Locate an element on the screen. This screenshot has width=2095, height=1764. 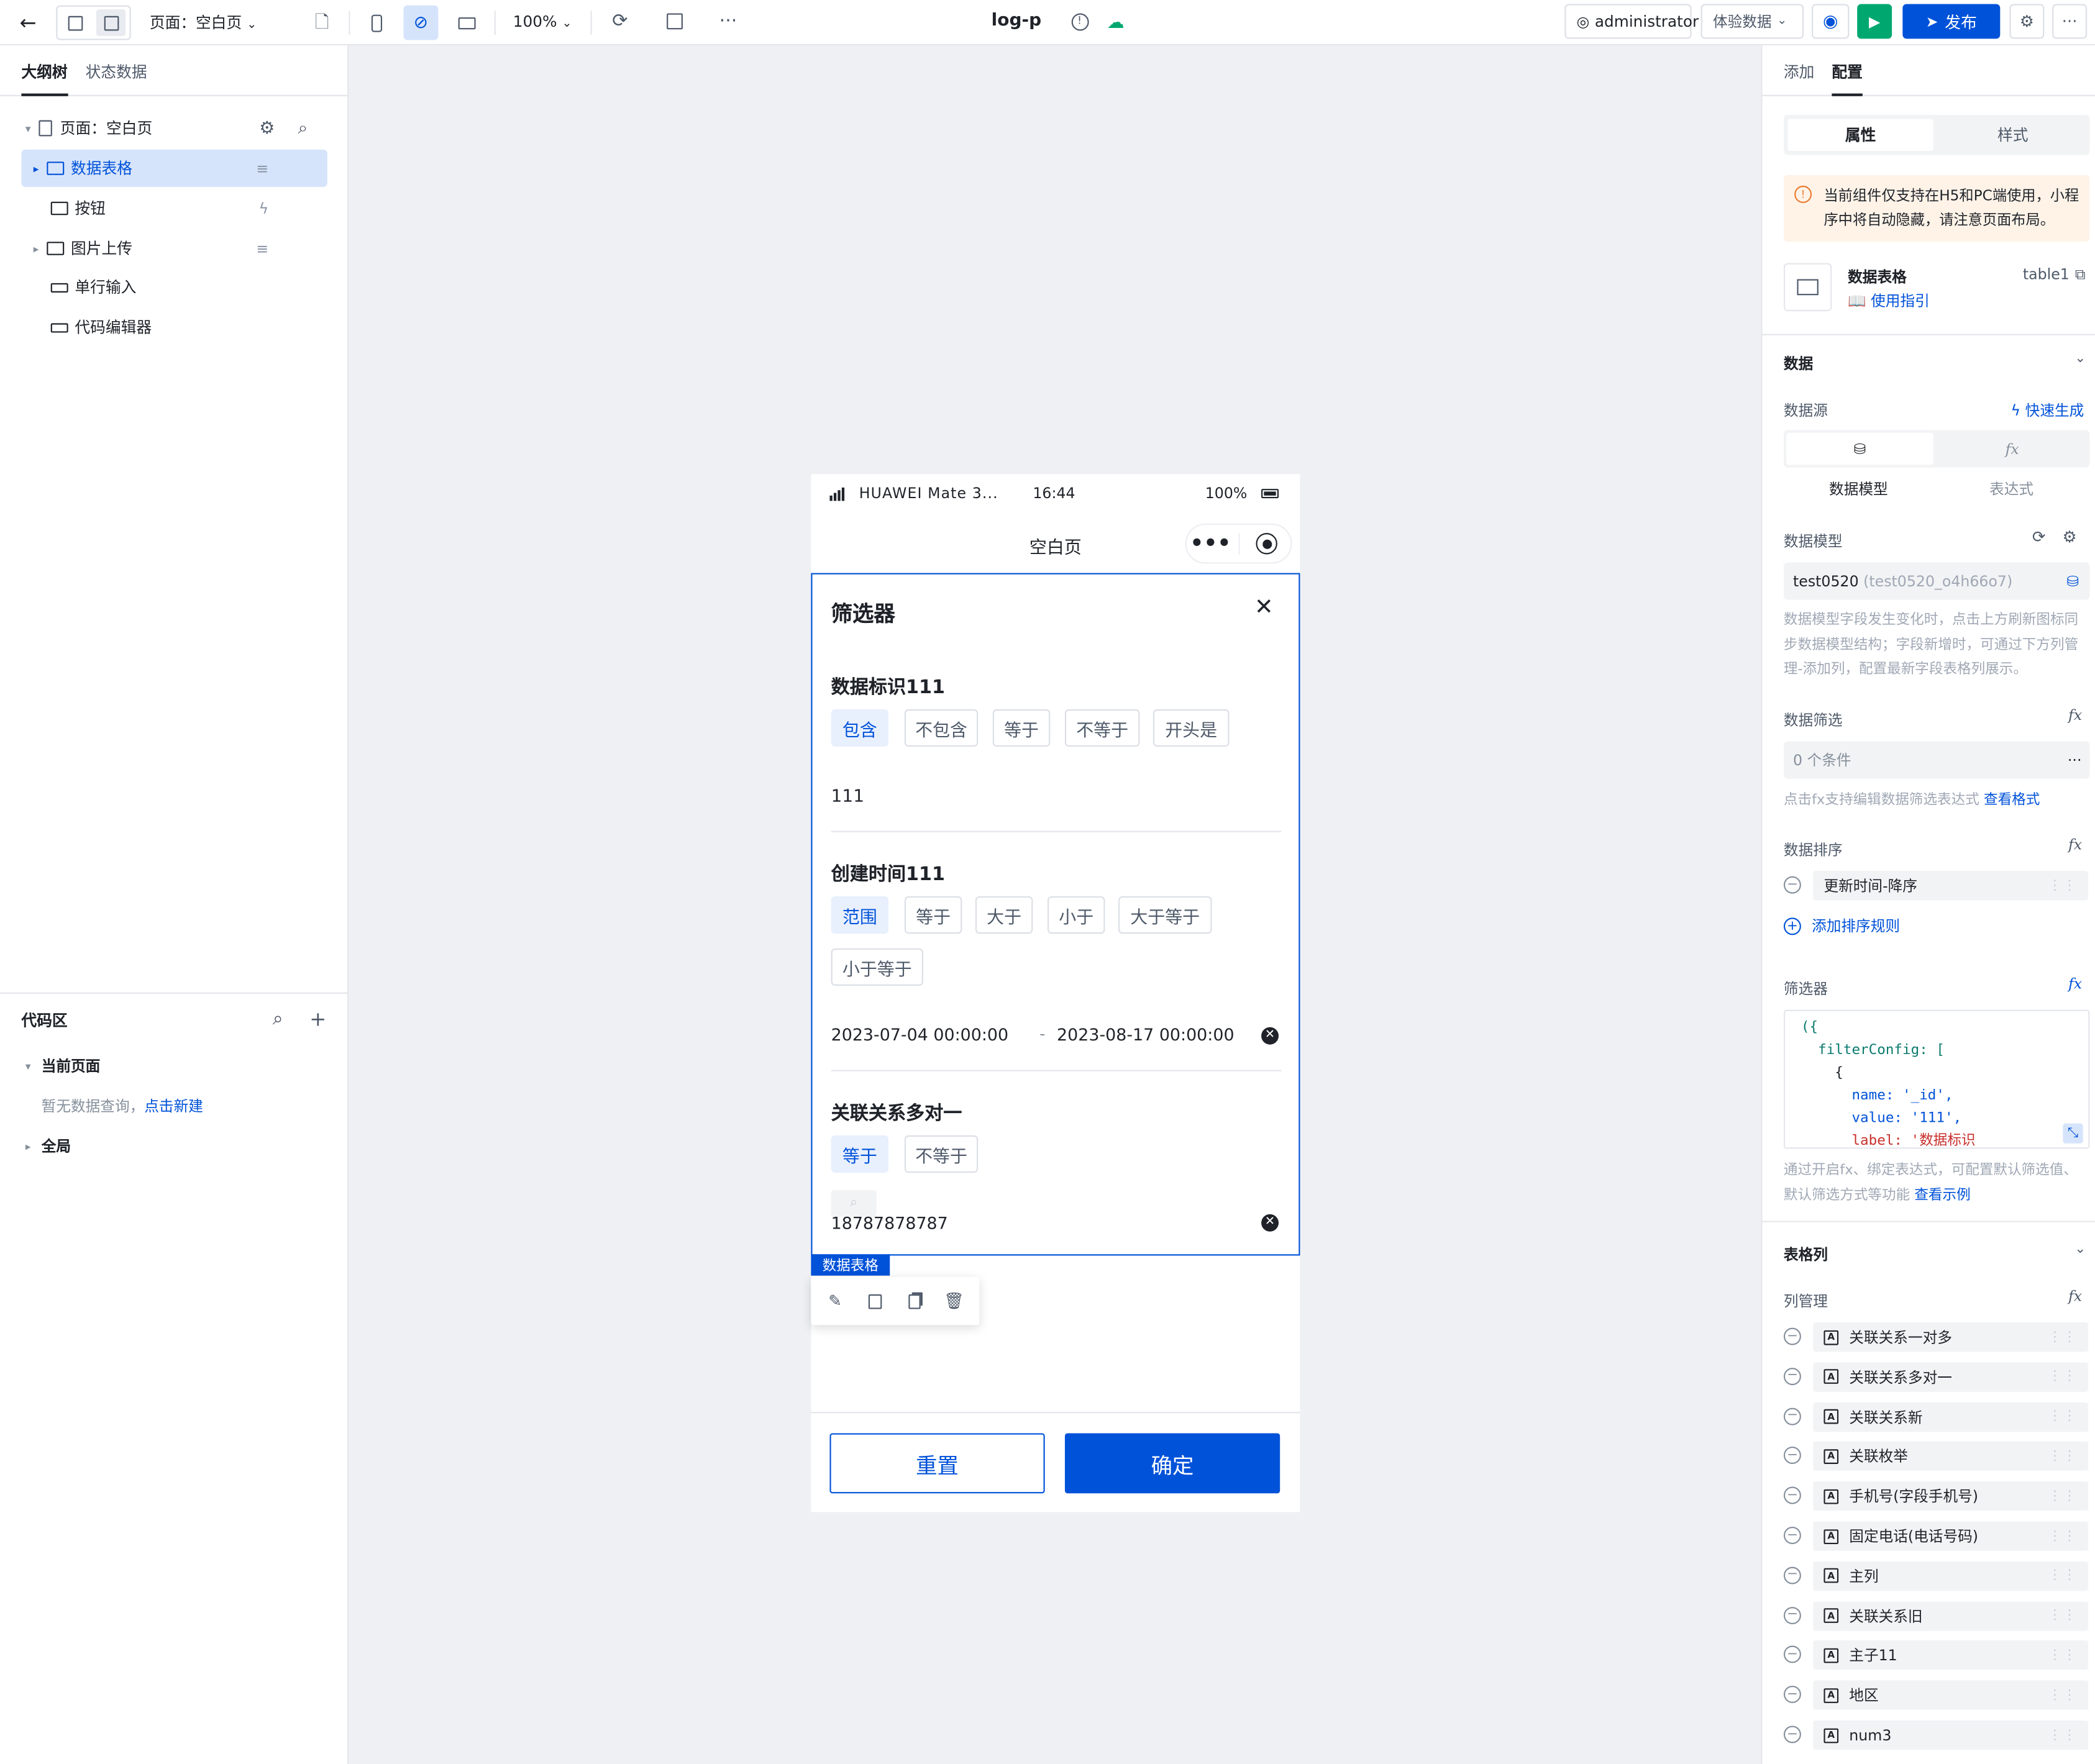
add-sort-rule-button: + 添加排序规则 is located at coordinates (1842, 925).